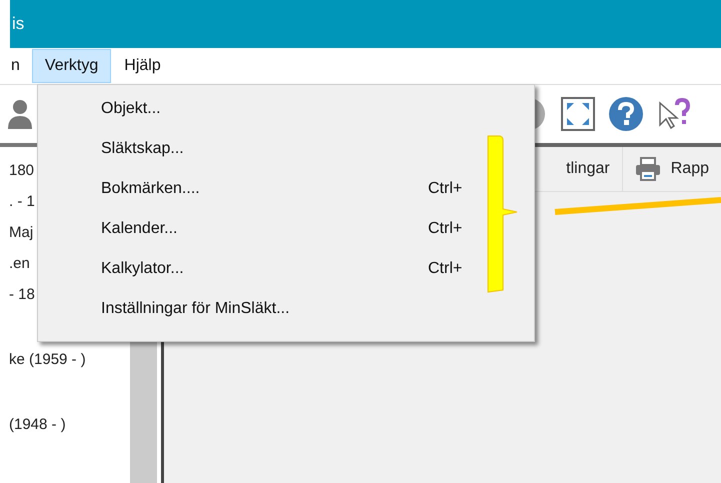  I want to click on menu-option: Kalender... Ctrl+, so click(286, 229).